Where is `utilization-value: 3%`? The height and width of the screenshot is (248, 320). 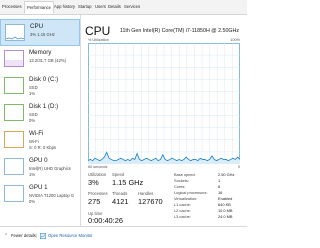
utilization-value: 3% is located at coordinates (93, 182).